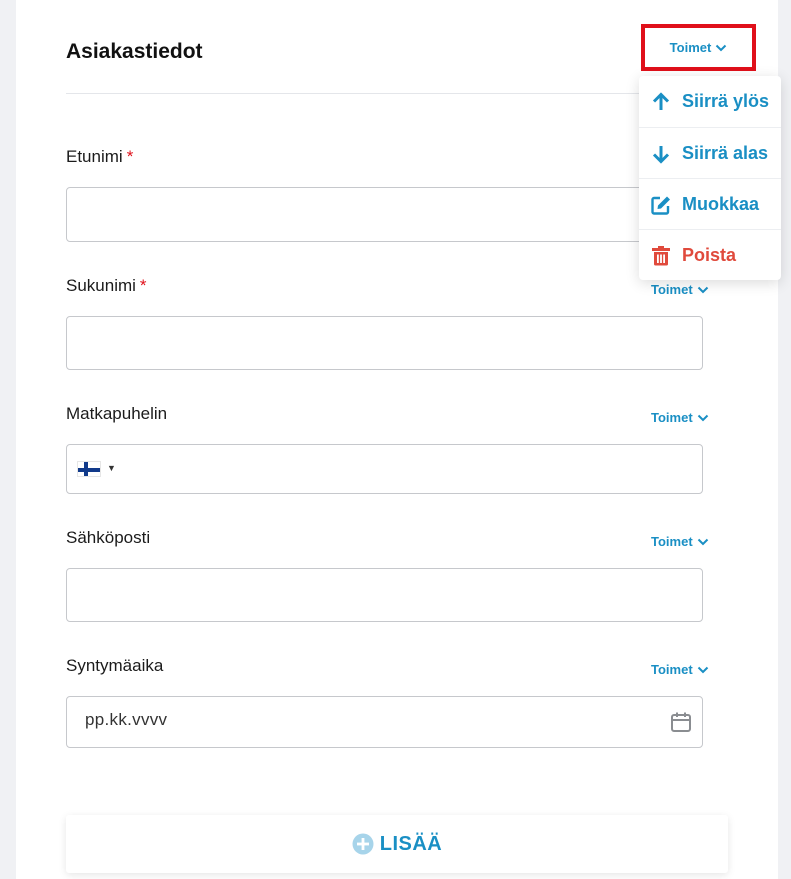  I want to click on field-label-sahkoposti: Sähköposti, so click(108, 538).